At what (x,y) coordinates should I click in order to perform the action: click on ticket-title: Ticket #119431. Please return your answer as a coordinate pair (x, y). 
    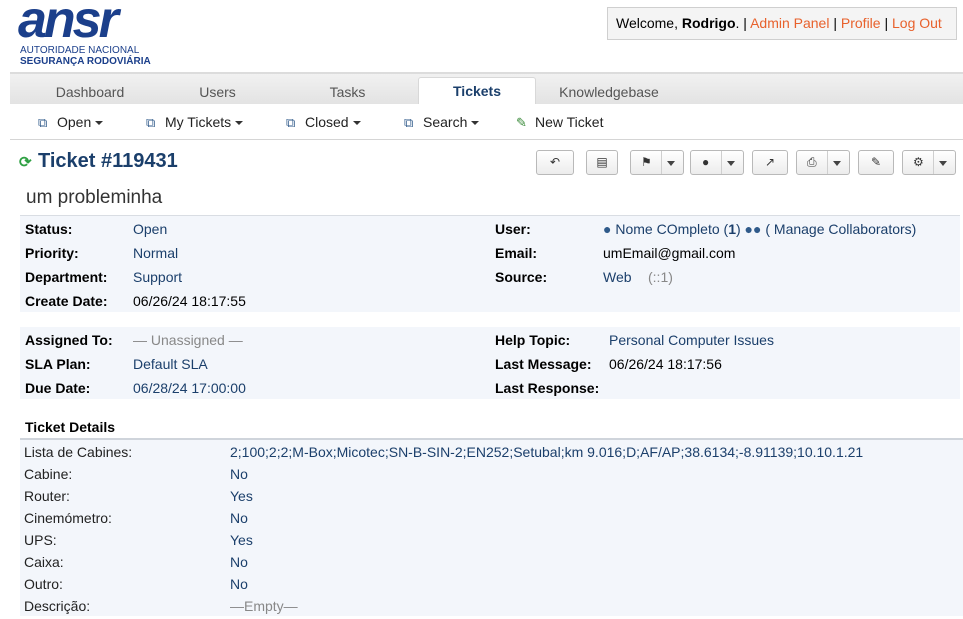
    Looking at the image, I should click on (108, 161).